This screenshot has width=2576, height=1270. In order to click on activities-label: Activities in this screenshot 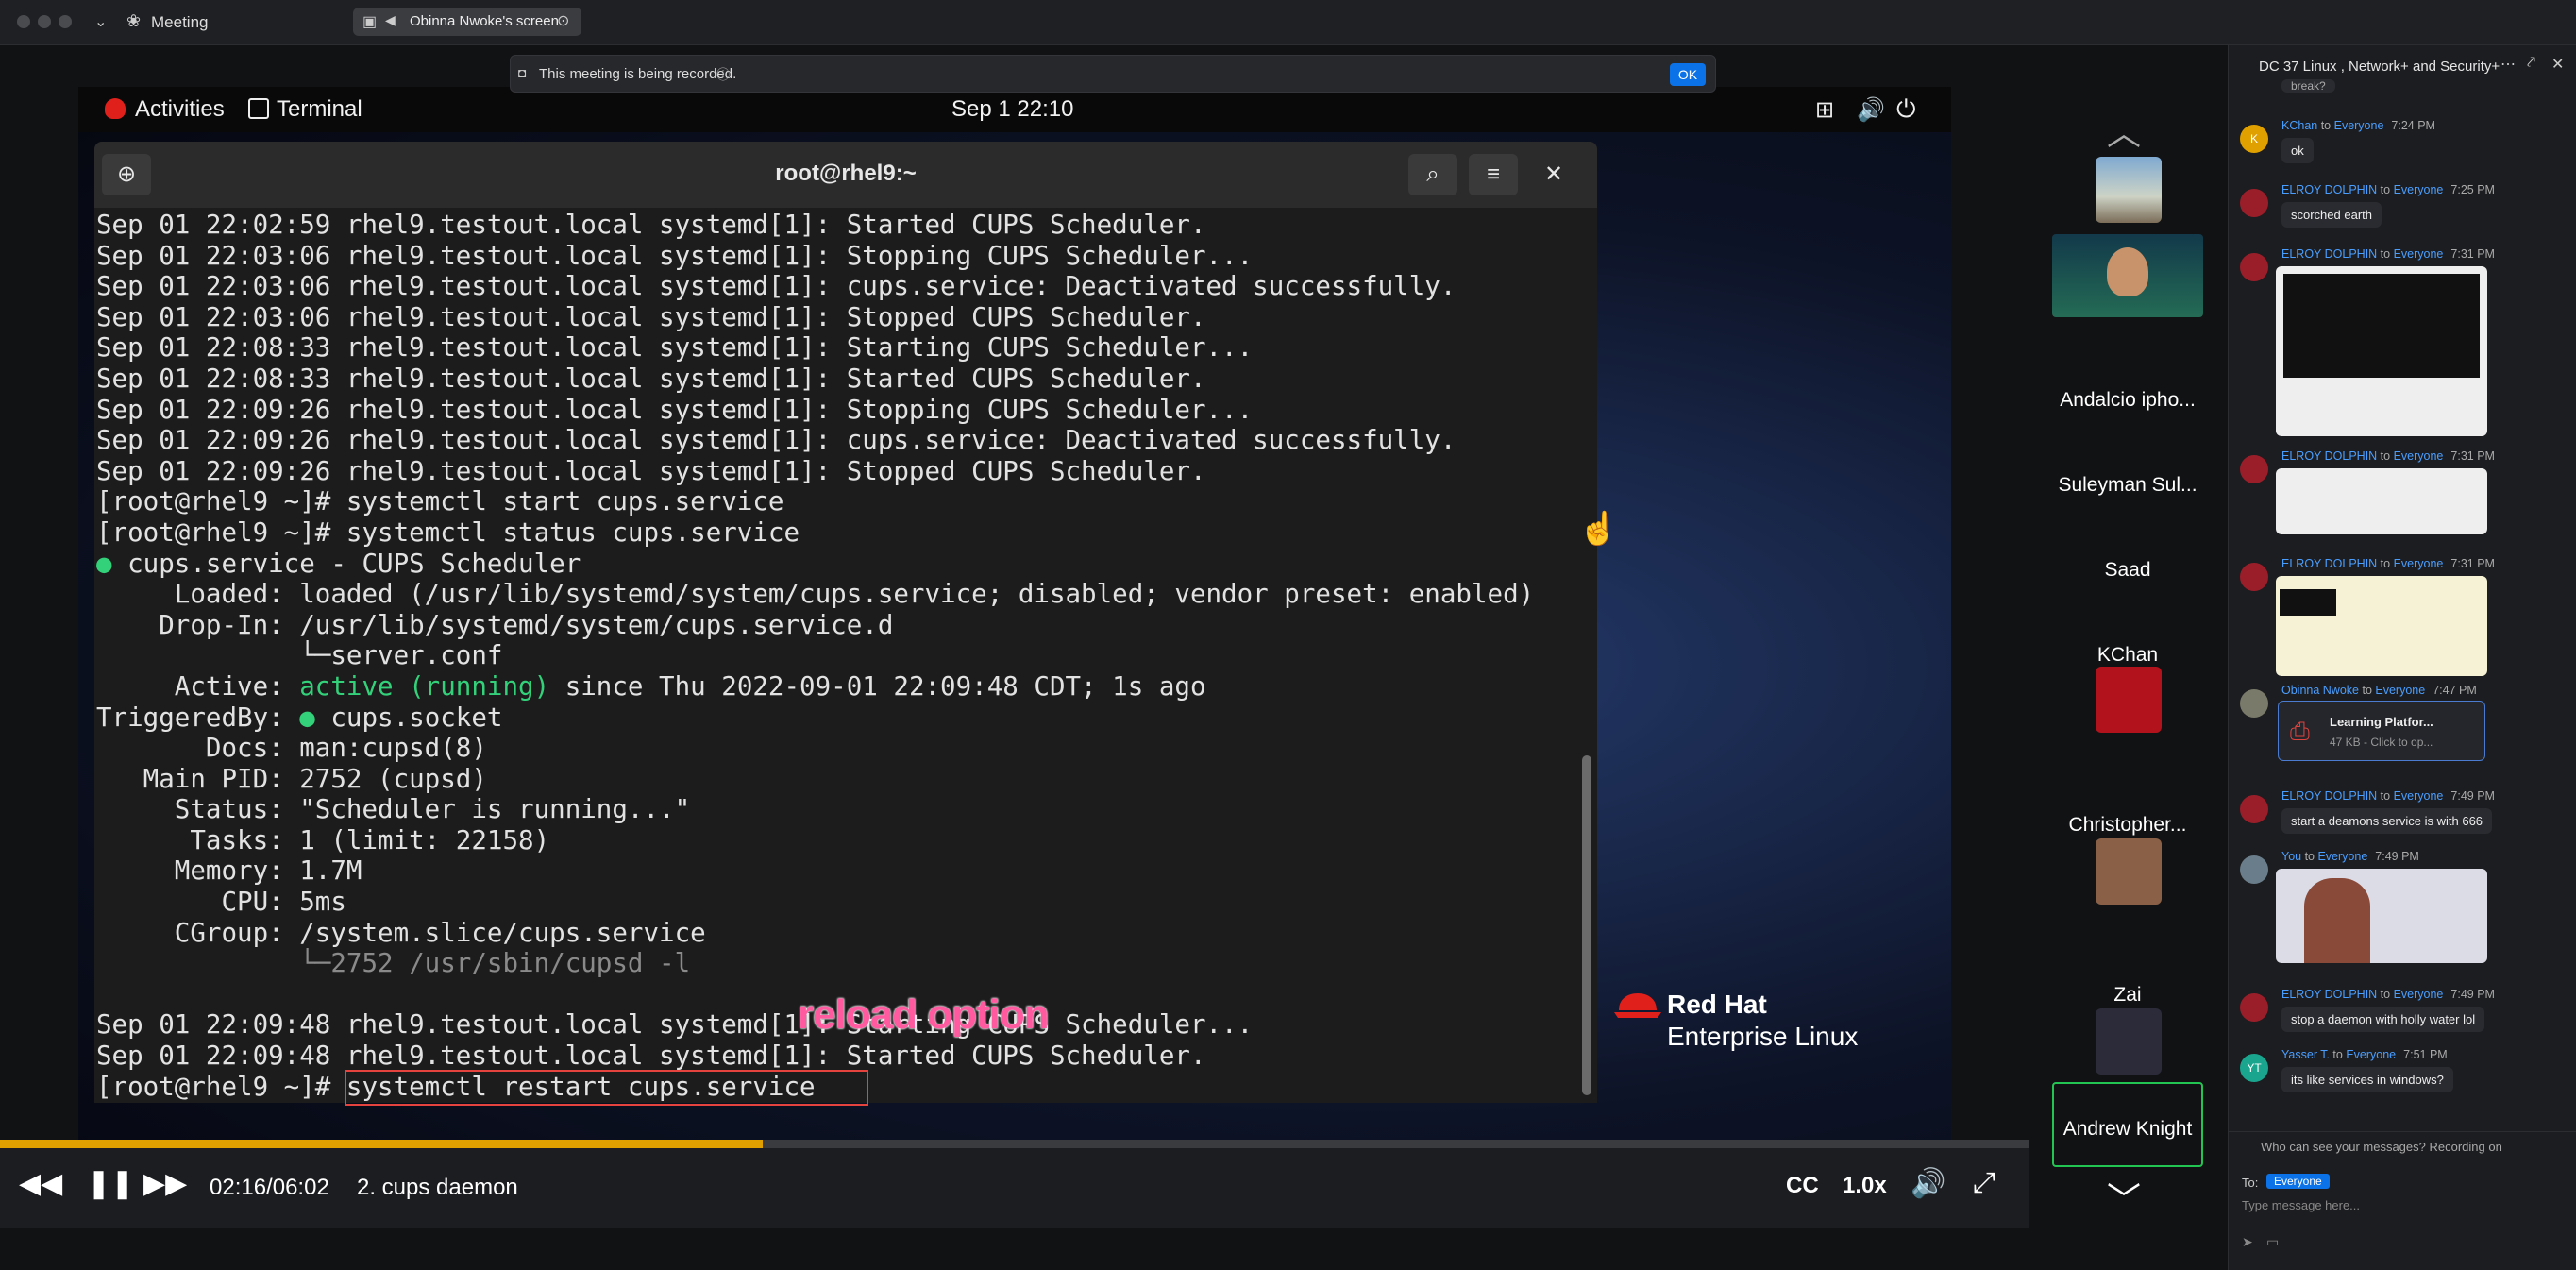, I will do `click(180, 109)`.